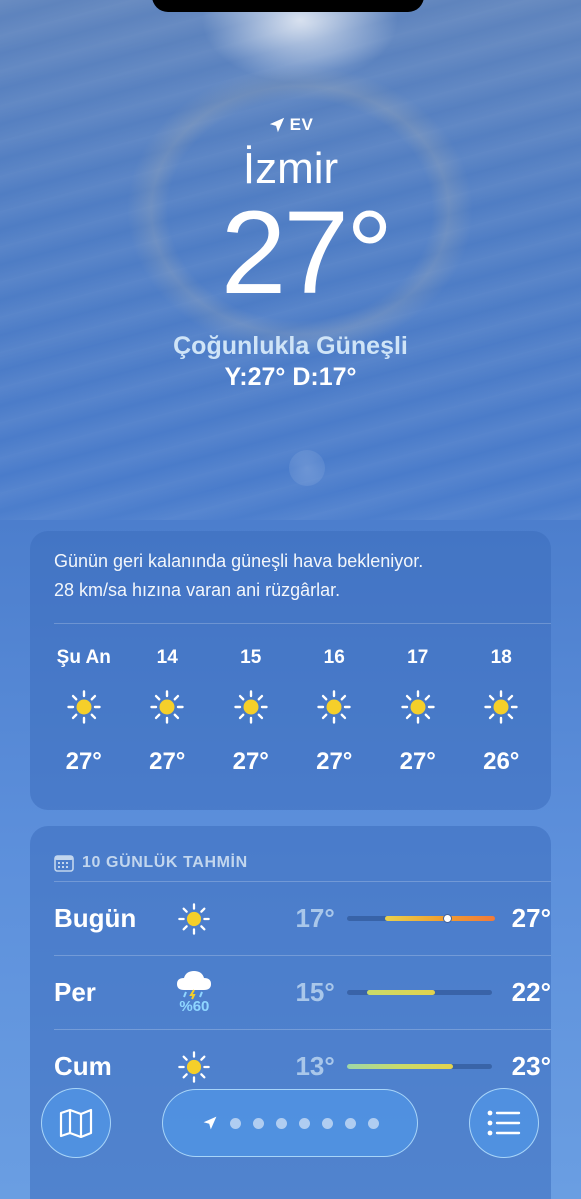  What do you see at coordinates (531, 992) in the screenshot?
I see `day-high: 22°` at bounding box center [531, 992].